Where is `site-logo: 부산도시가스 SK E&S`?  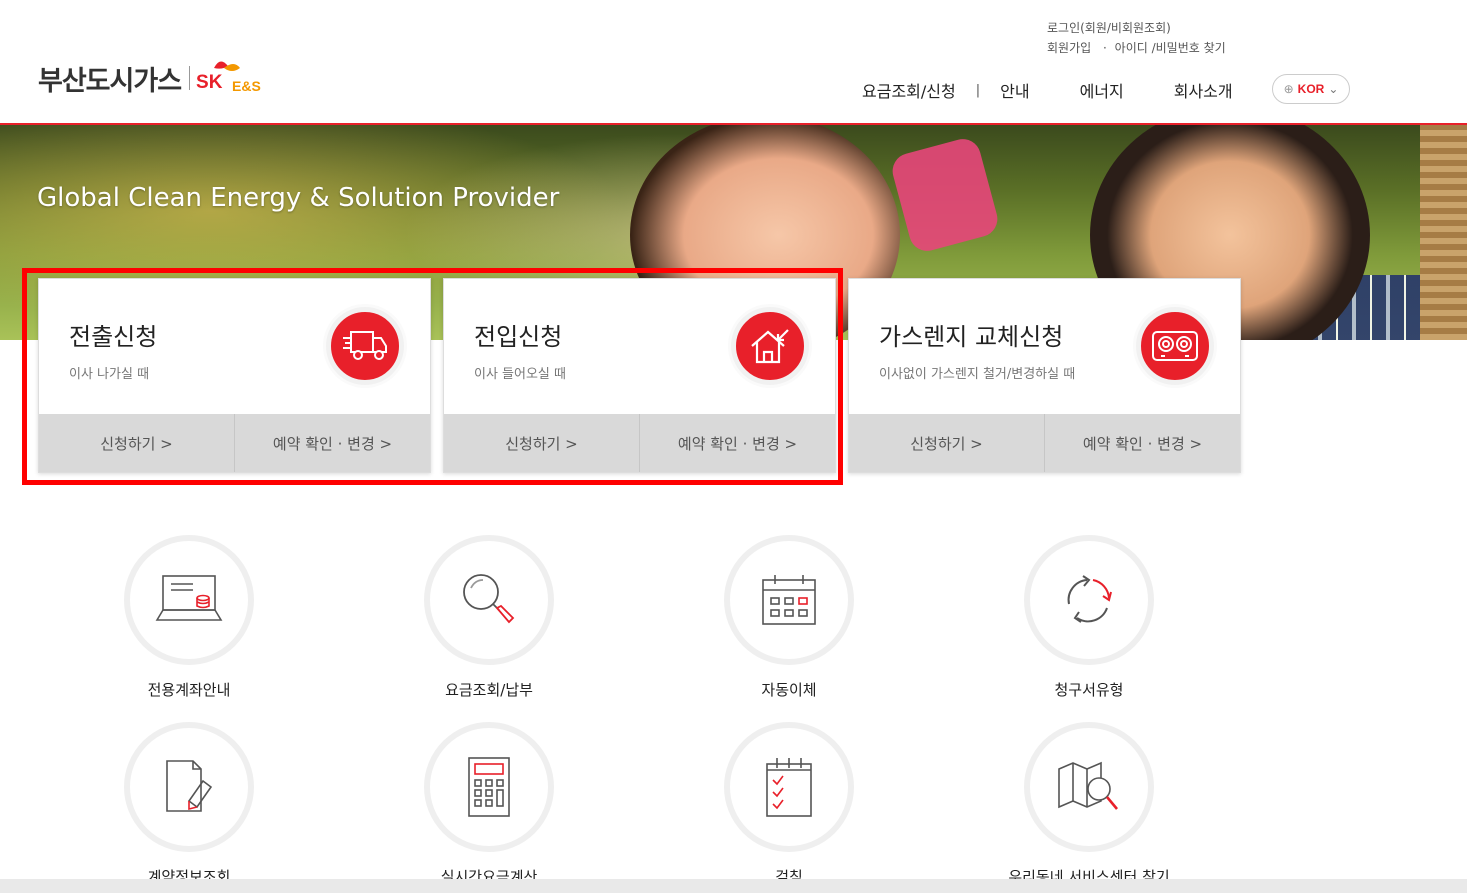
site-logo: 부산도시가스 SK E&S is located at coordinates (153, 78).